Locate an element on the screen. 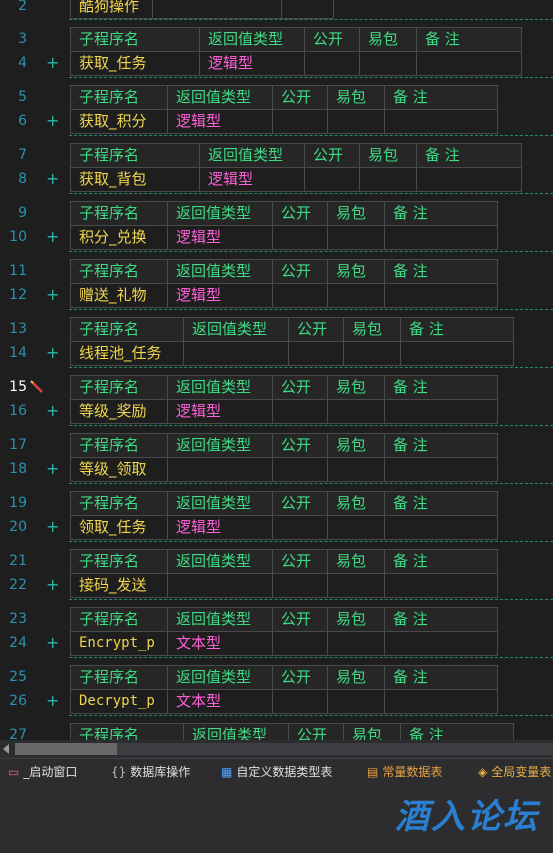 The width and height of the screenshot is (553, 853). subroutine-name-cell: 获取_任务 is located at coordinates (135, 63).